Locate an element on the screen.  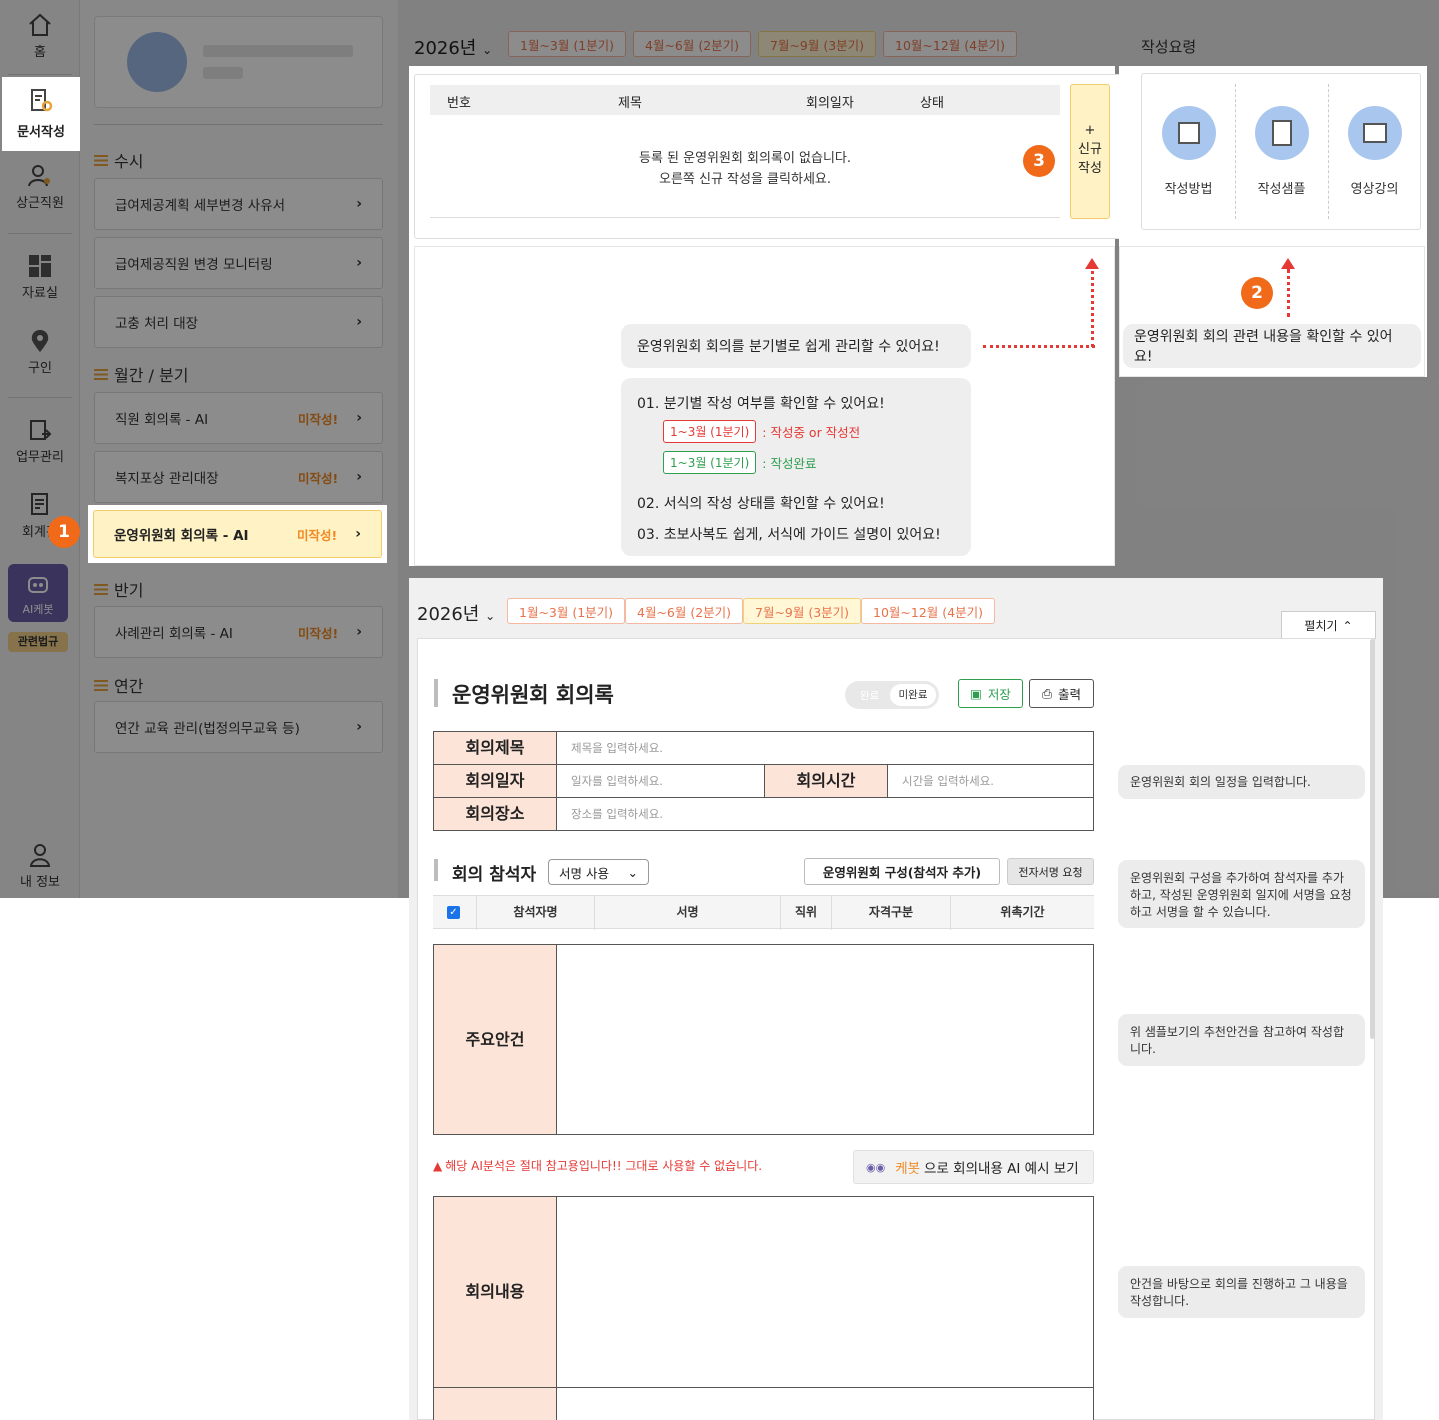
quarter-tag-red: 1~3월 (1분기) is located at coordinates (710, 431).